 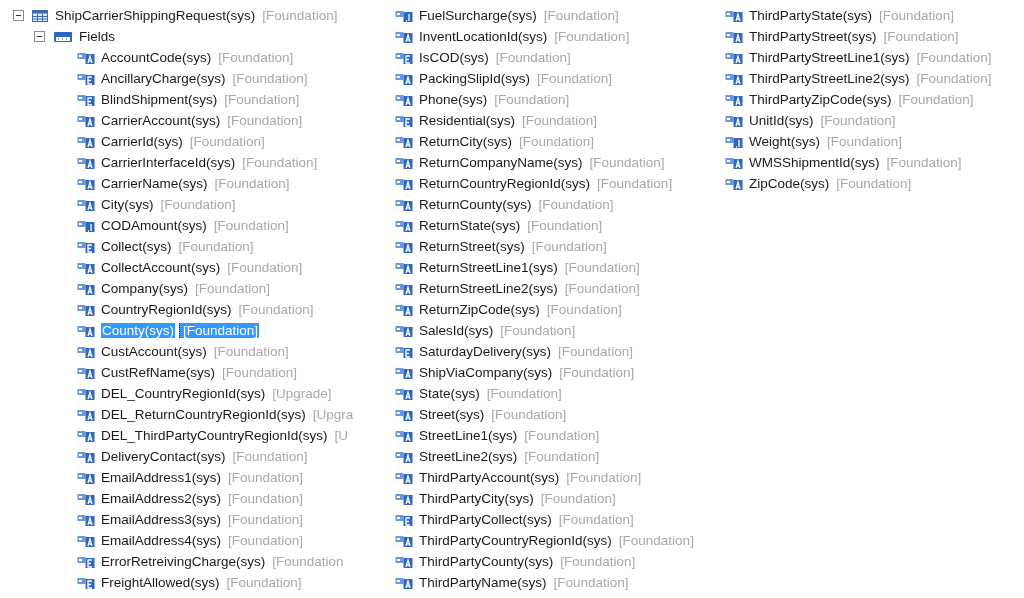 What do you see at coordinates (449, 393) in the screenshot?
I see `field-name: State(sys)` at bounding box center [449, 393].